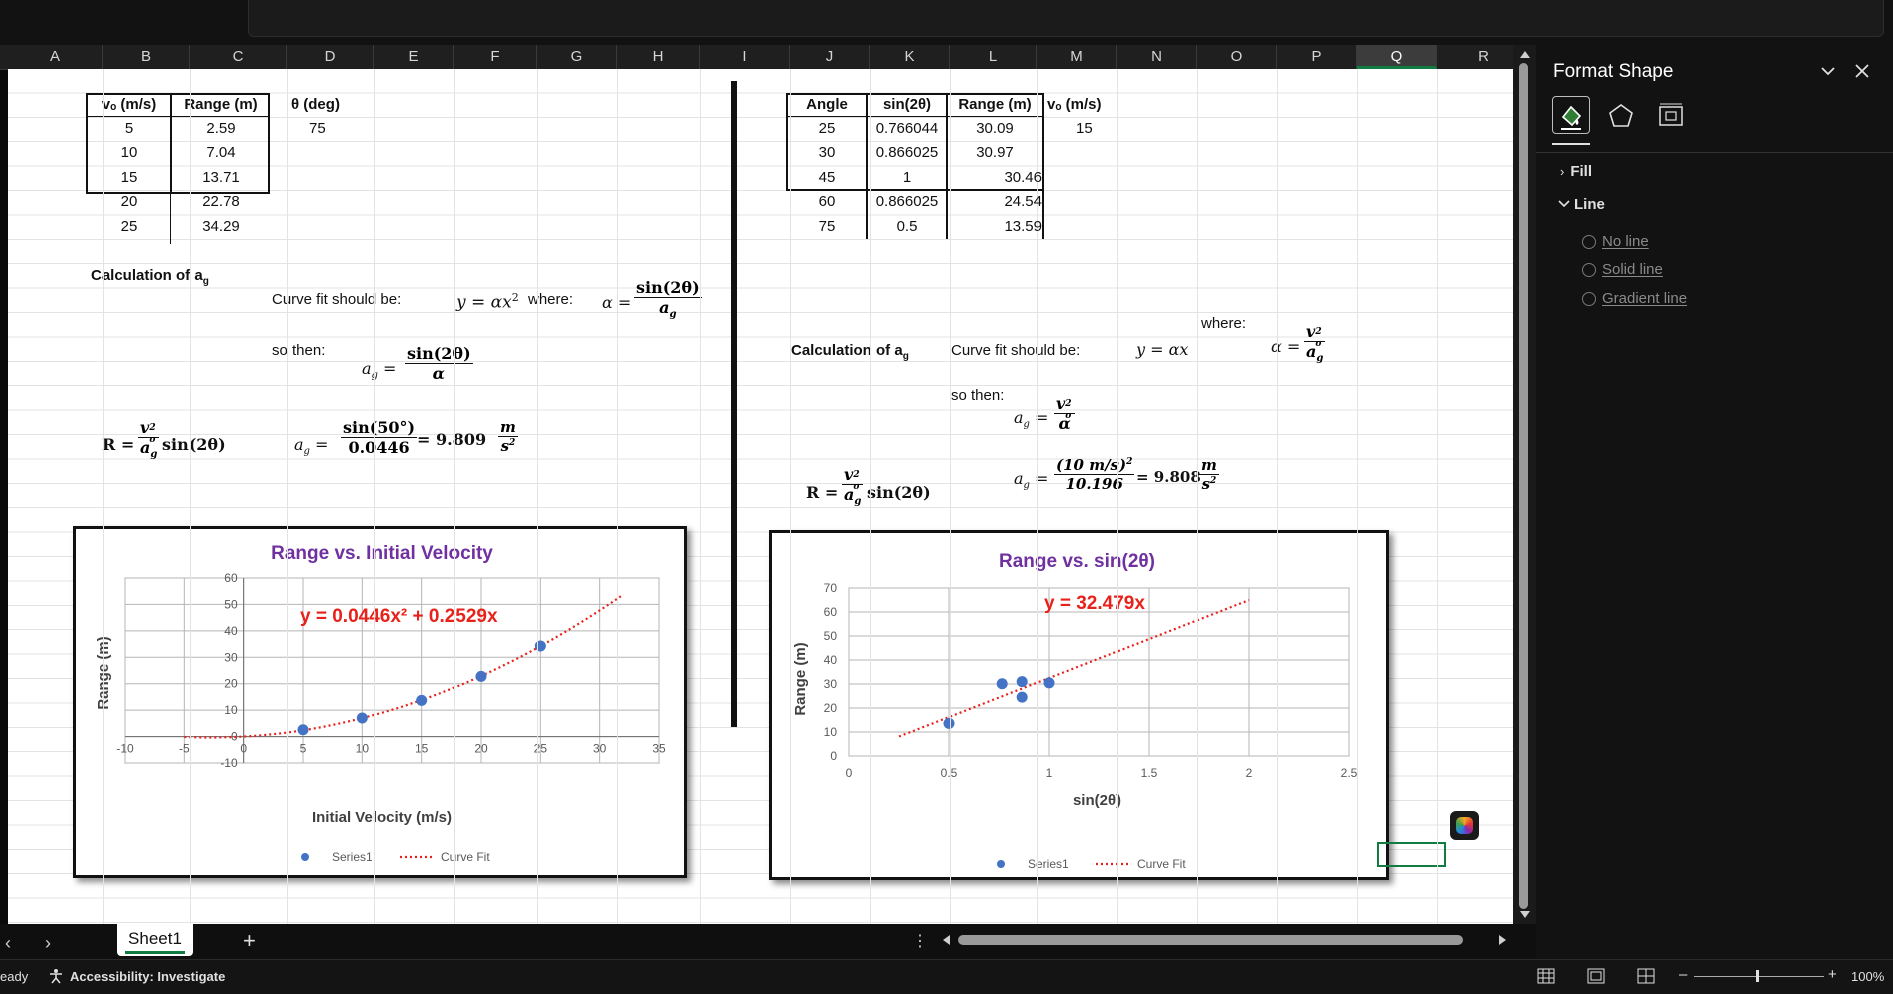  Describe the element at coordinates (1596, 978) in the screenshot. I see `page-layout-icon` at that location.